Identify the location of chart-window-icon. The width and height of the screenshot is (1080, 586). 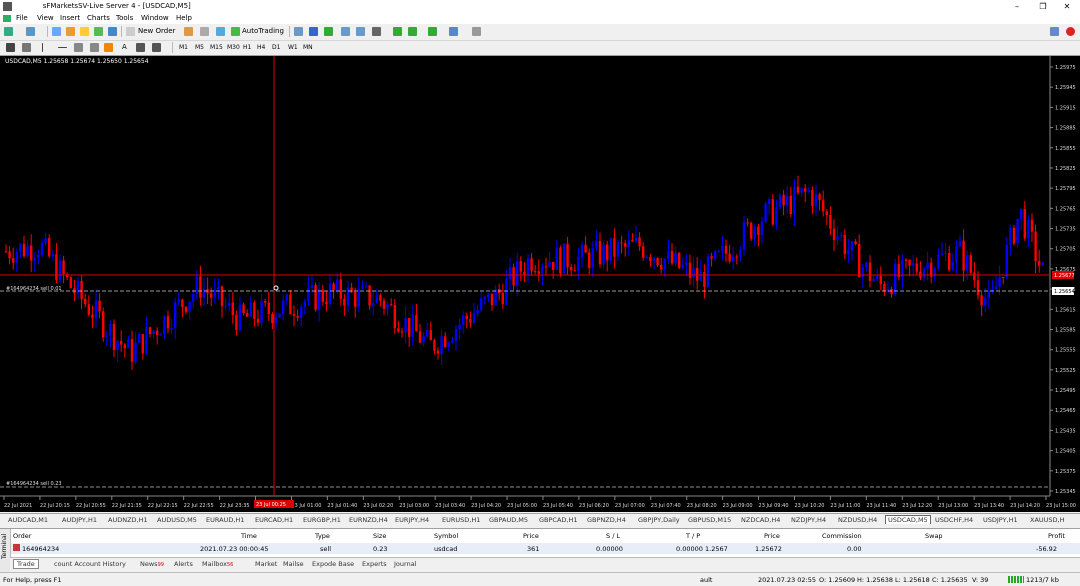
(7, 18).